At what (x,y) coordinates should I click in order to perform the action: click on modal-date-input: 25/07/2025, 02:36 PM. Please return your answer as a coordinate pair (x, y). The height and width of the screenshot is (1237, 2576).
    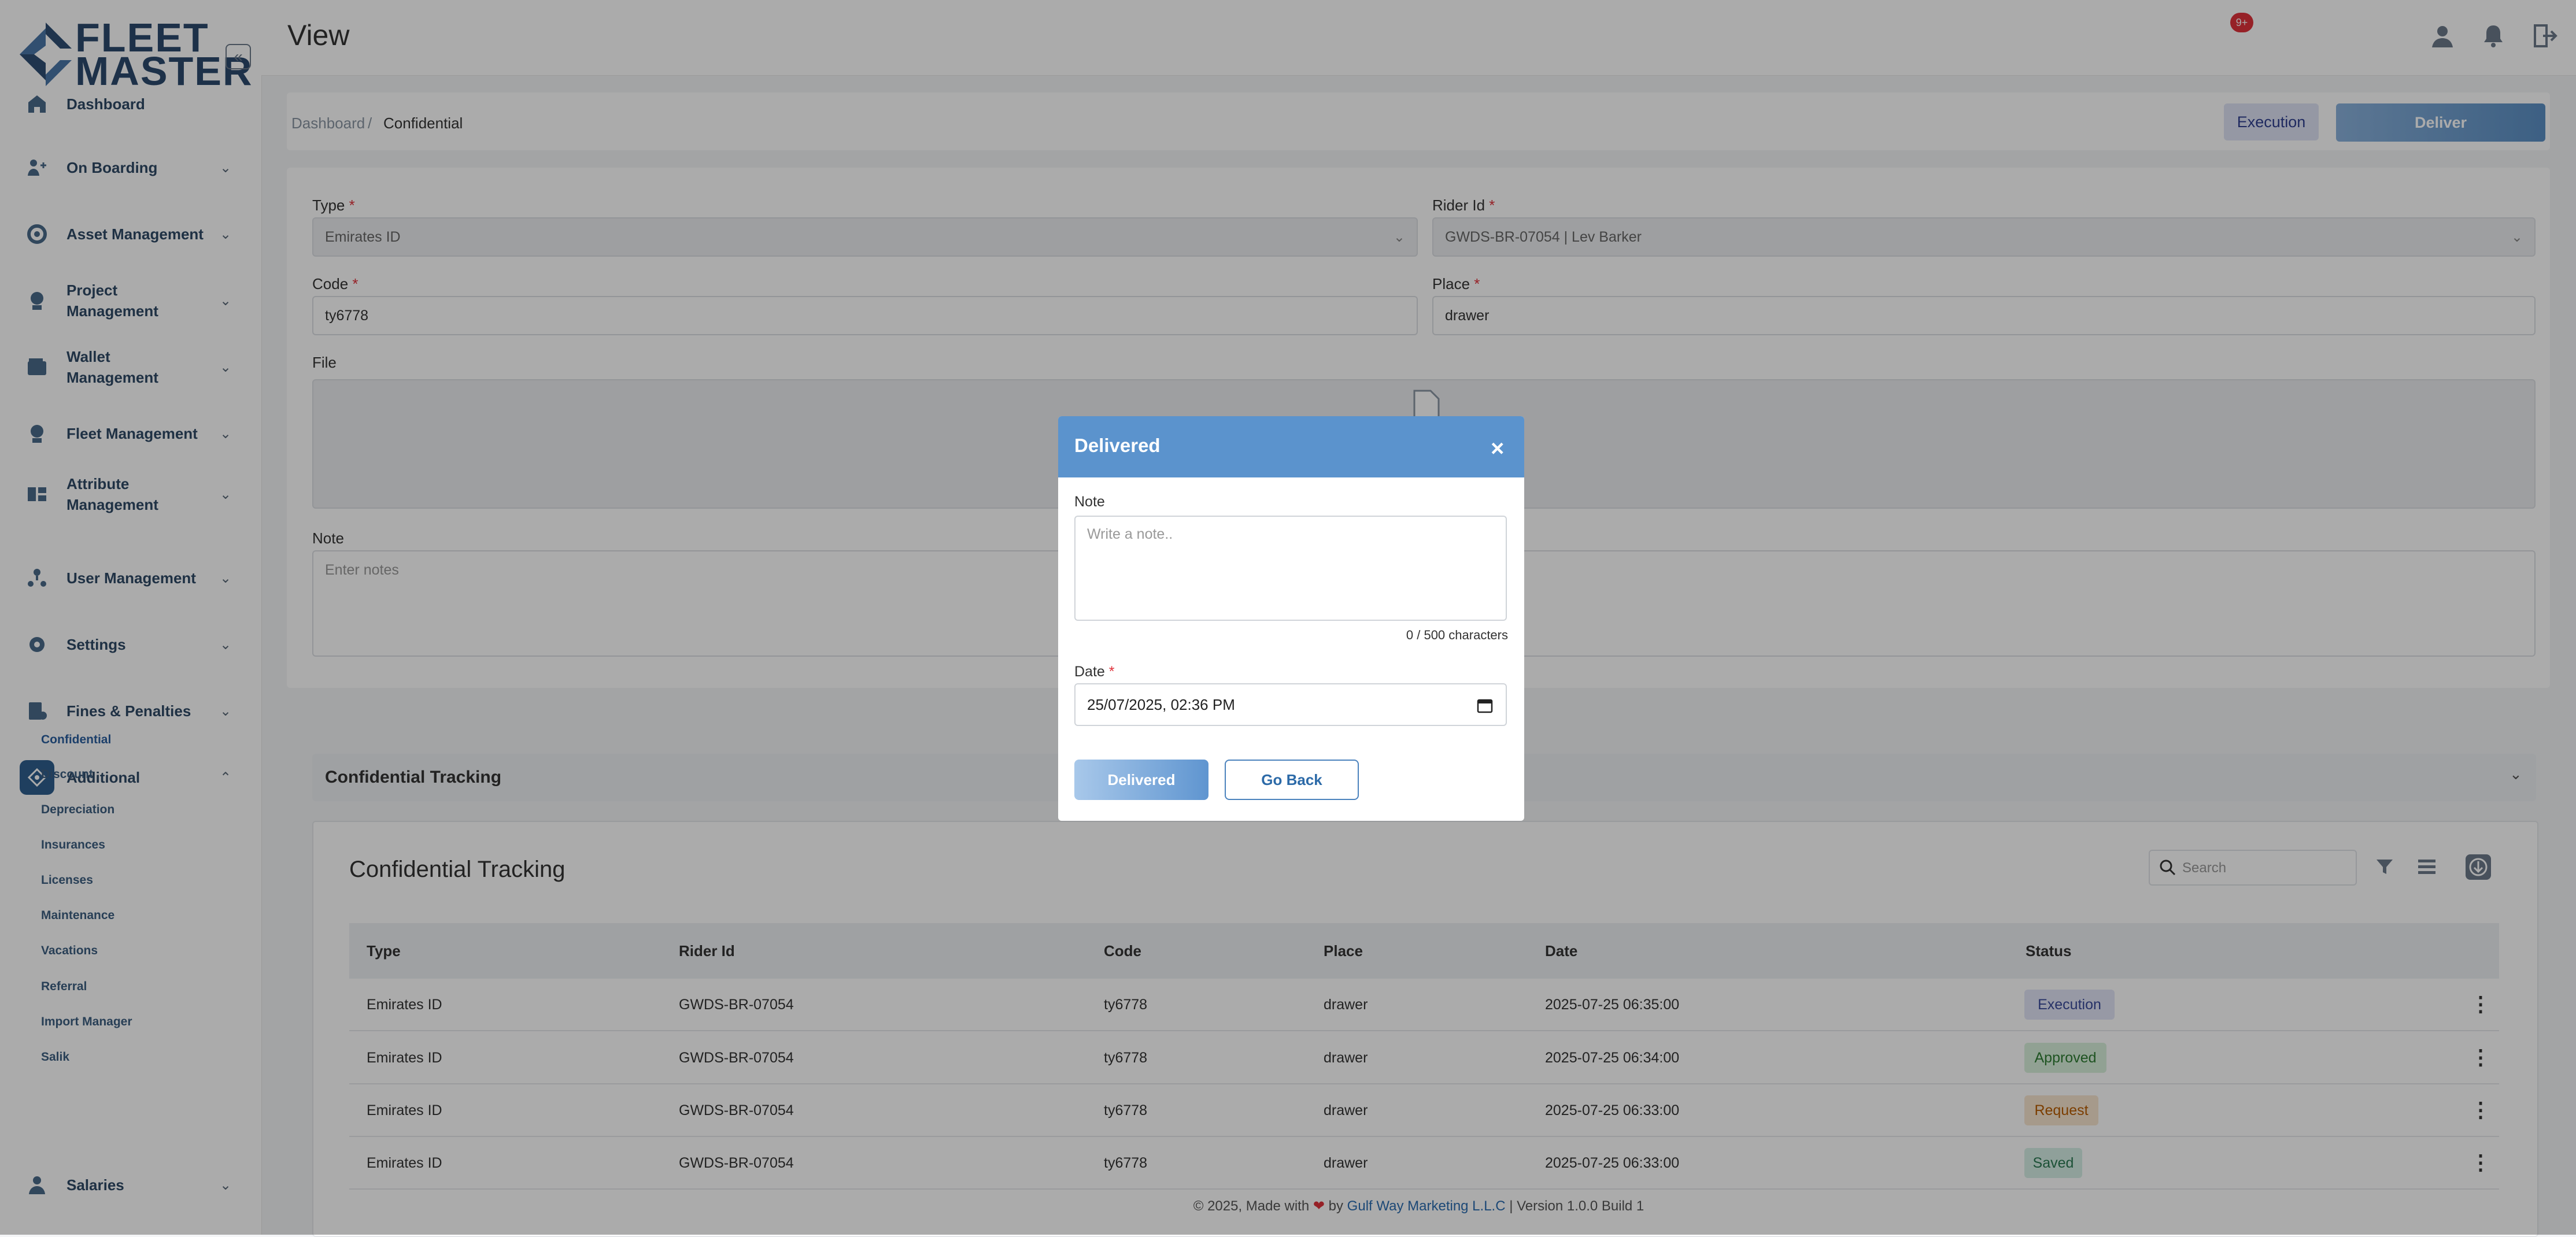
    Looking at the image, I should click on (1290, 704).